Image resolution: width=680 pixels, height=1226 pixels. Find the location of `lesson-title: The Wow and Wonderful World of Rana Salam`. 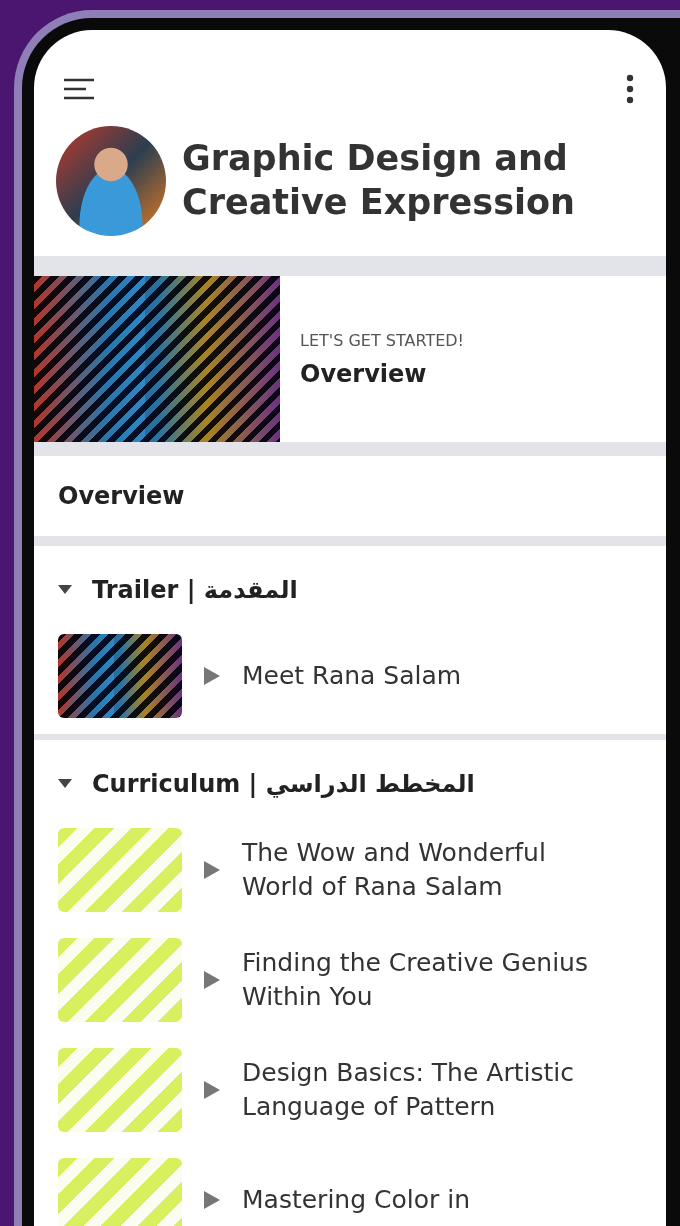

lesson-title: The Wow and Wonderful World of Rana Salam is located at coordinates (419, 870).